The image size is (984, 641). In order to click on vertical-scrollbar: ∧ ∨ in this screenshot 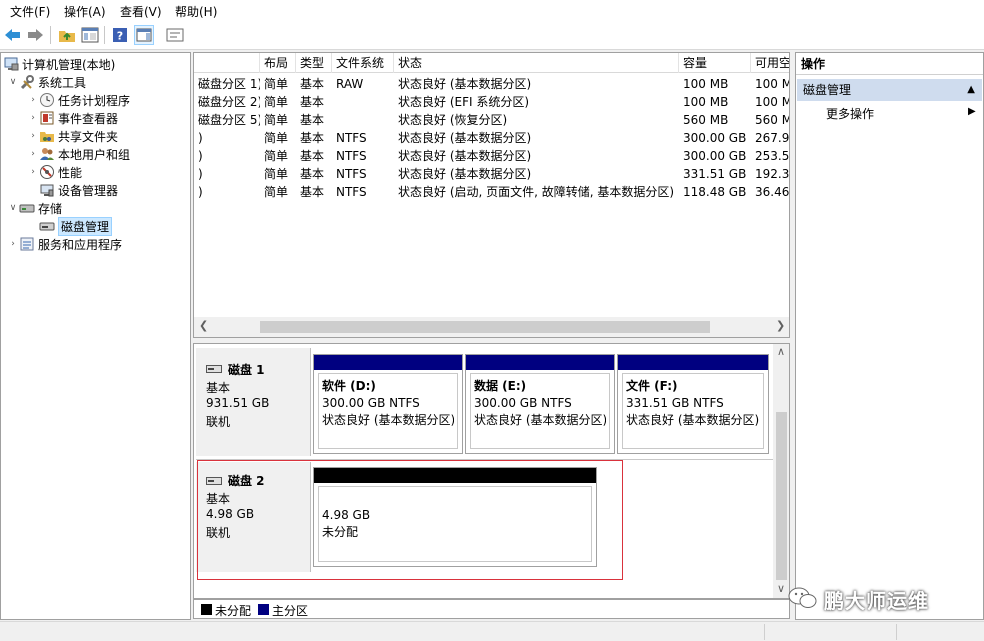, I will do `click(781, 471)`.